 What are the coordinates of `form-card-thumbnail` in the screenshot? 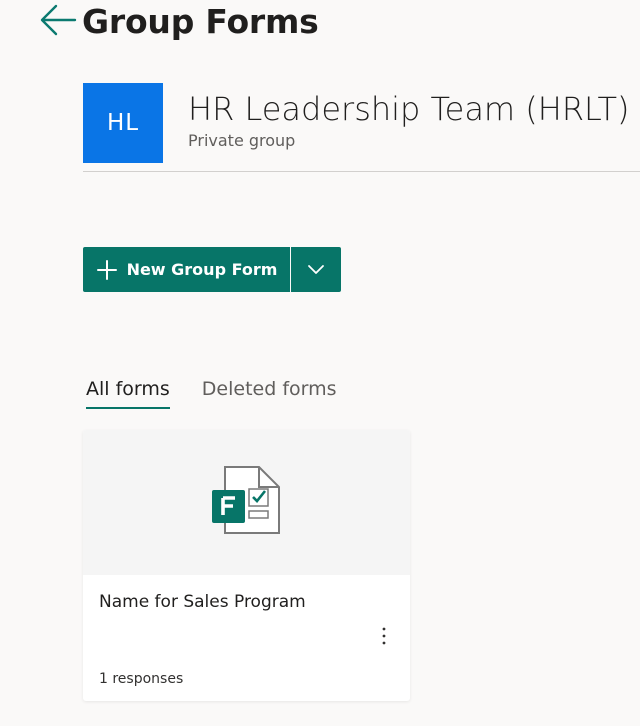 It's located at (246, 502).